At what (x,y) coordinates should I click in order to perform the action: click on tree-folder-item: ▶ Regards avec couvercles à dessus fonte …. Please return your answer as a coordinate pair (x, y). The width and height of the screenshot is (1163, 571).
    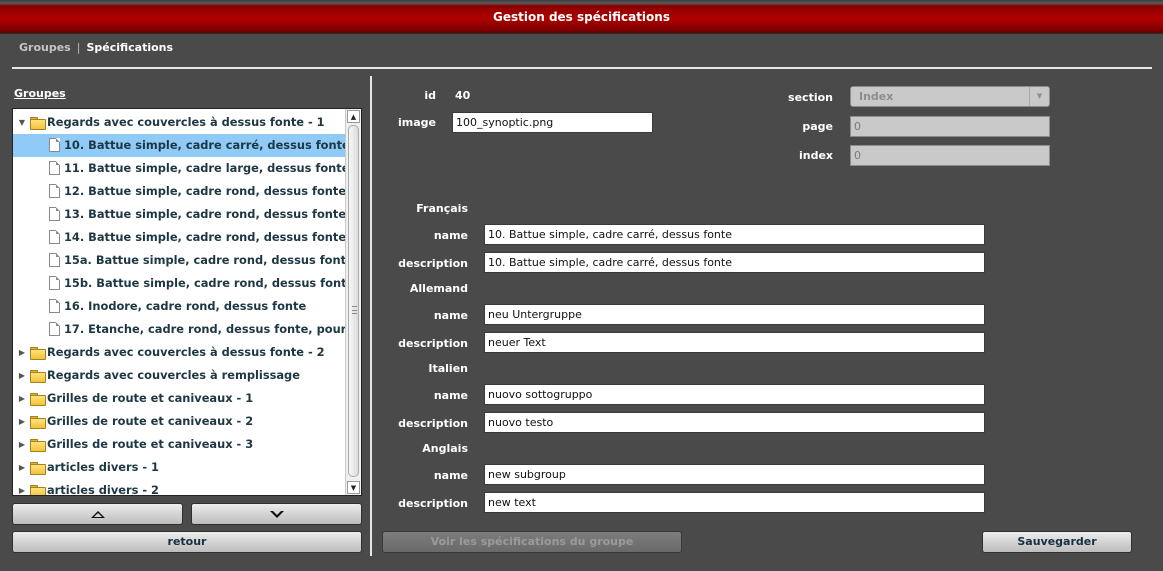
    Looking at the image, I should click on (179, 352).